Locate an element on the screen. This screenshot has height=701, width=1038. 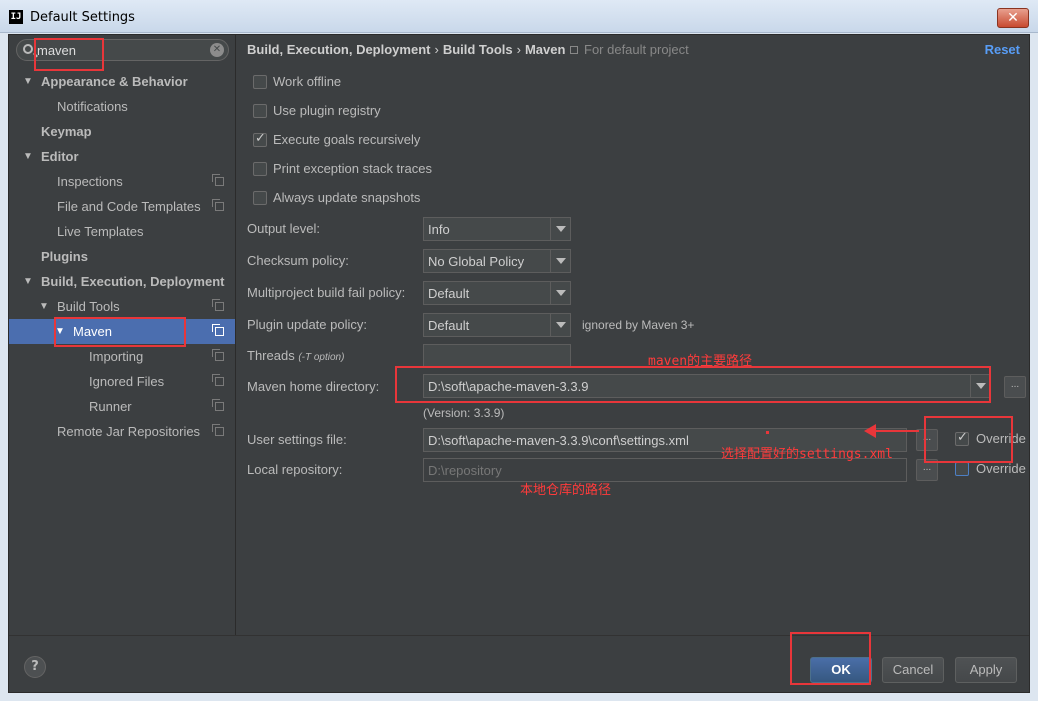
tree-item-build-execution-deployment: ▼ Build, Execution, Deployment is located at coordinates (122, 281).